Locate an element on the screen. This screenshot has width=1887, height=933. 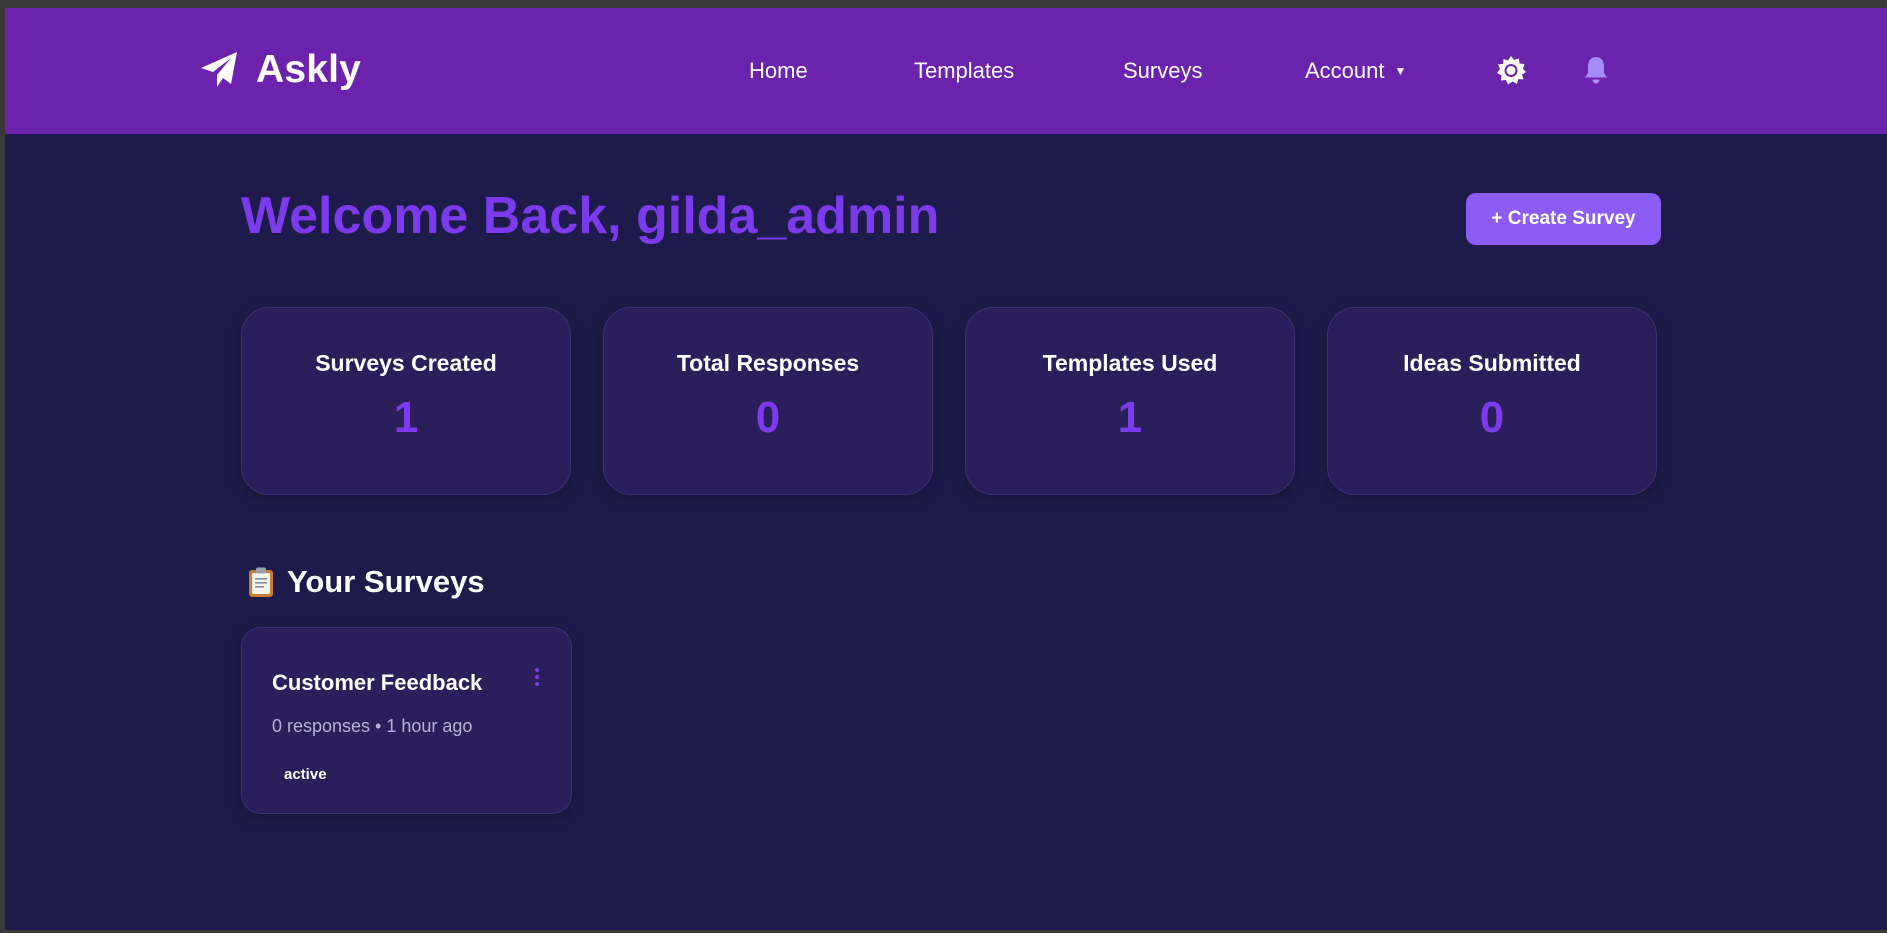
nav-templates: Templates is located at coordinates (964, 71).